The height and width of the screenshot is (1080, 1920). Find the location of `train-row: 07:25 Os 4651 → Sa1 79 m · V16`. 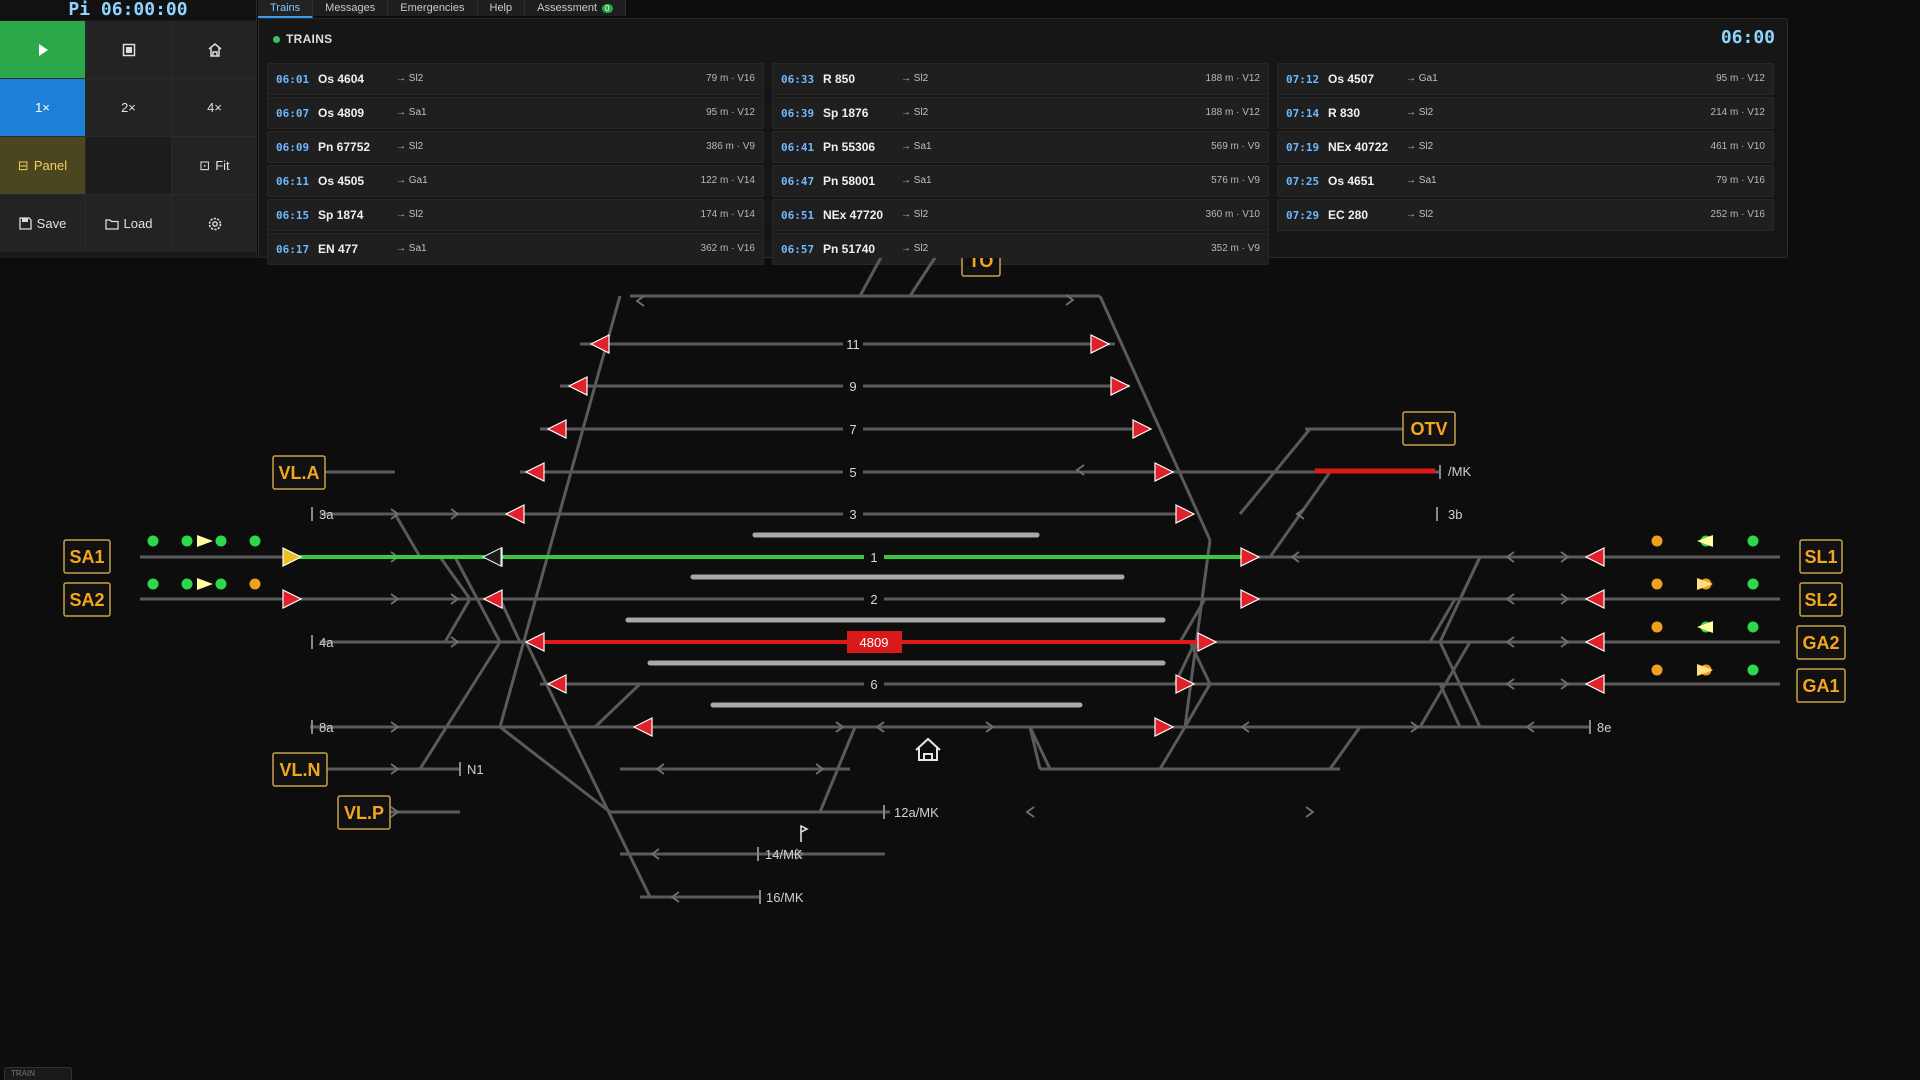

train-row: 07:25 Os 4651 → Sa1 79 m · V16 is located at coordinates (1525, 181).